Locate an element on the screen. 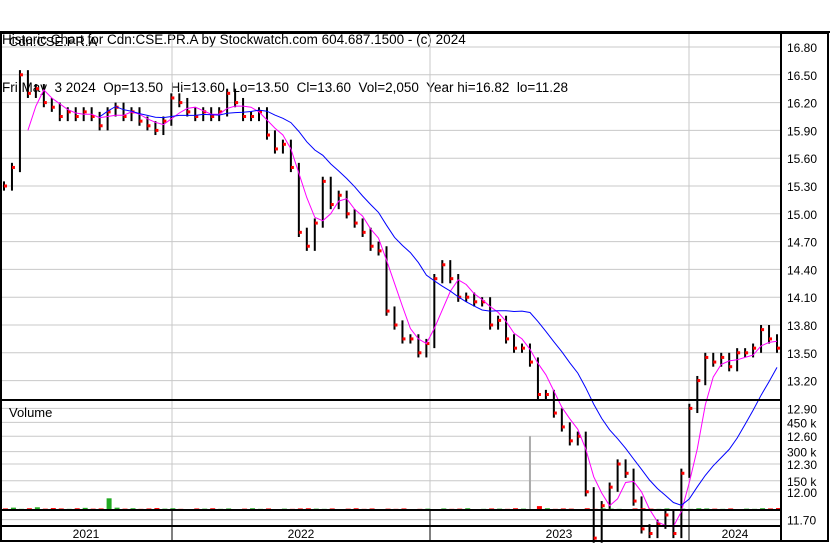 This screenshot has height=543, width=830. price-tick-label: 13.50 is located at coordinates (802, 354).